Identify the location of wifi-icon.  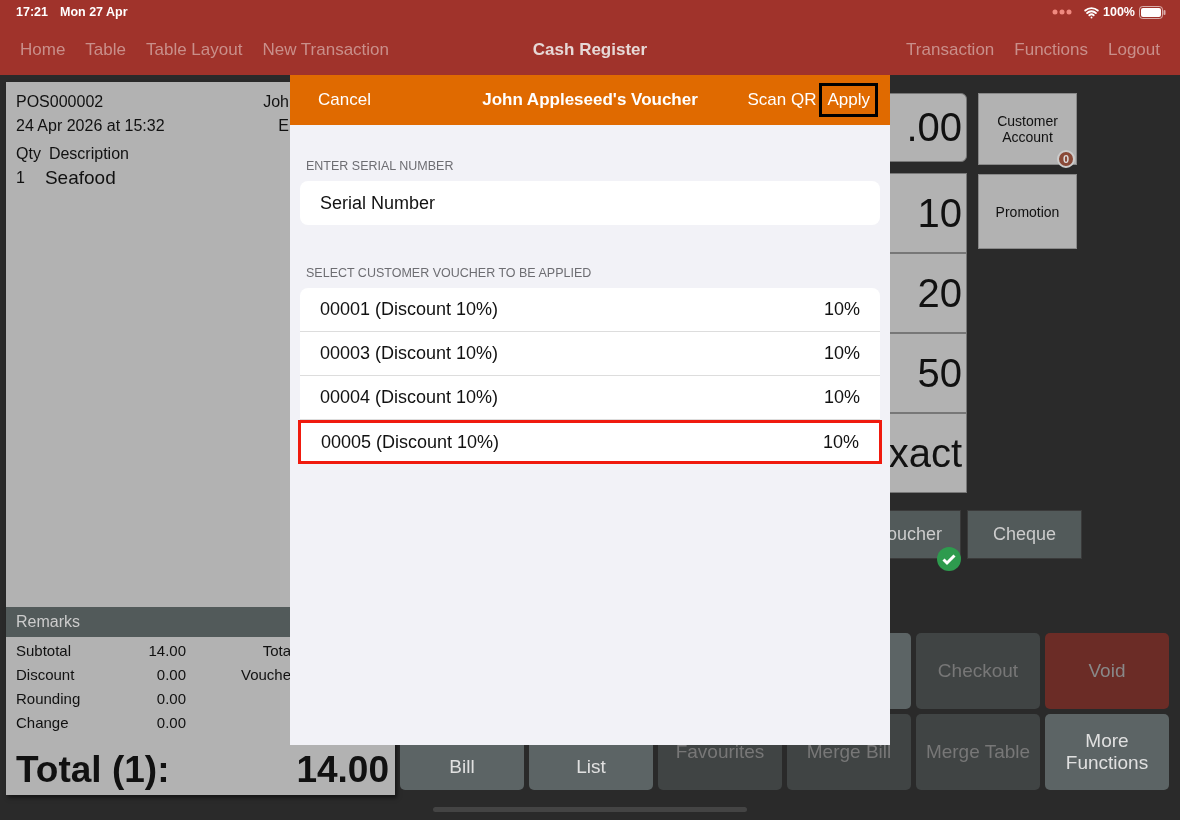
(1091, 12).